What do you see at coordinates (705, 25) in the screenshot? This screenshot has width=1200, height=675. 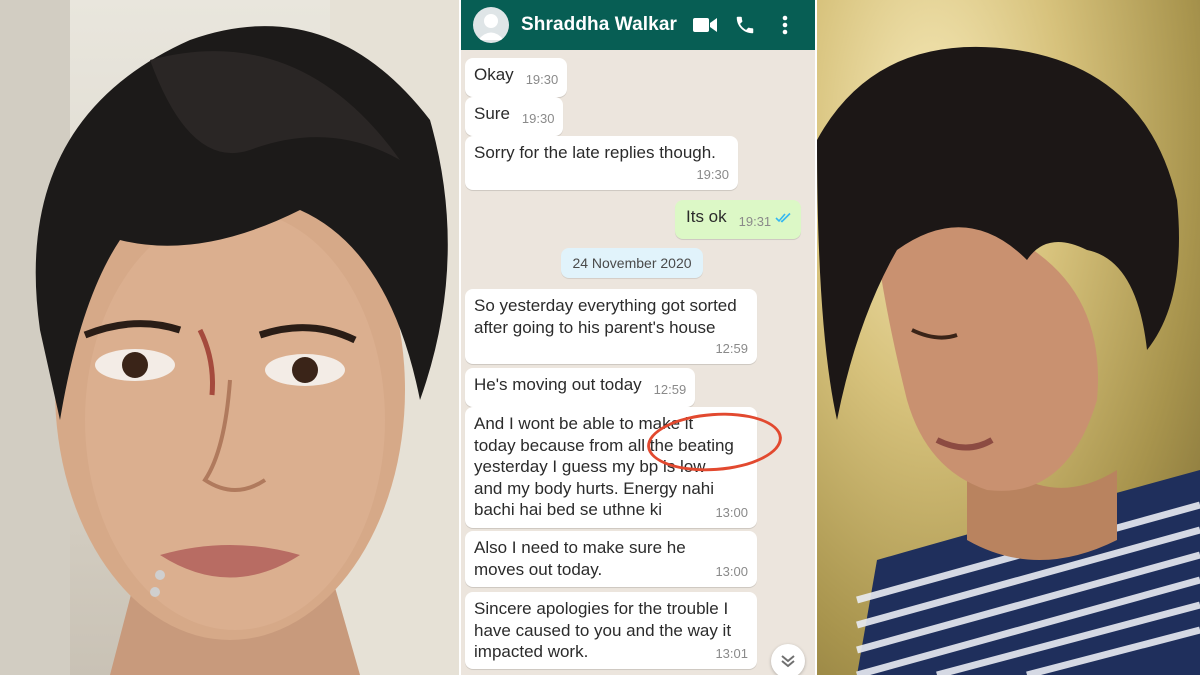 I see `video-call-icon` at bounding box center [705, 25].